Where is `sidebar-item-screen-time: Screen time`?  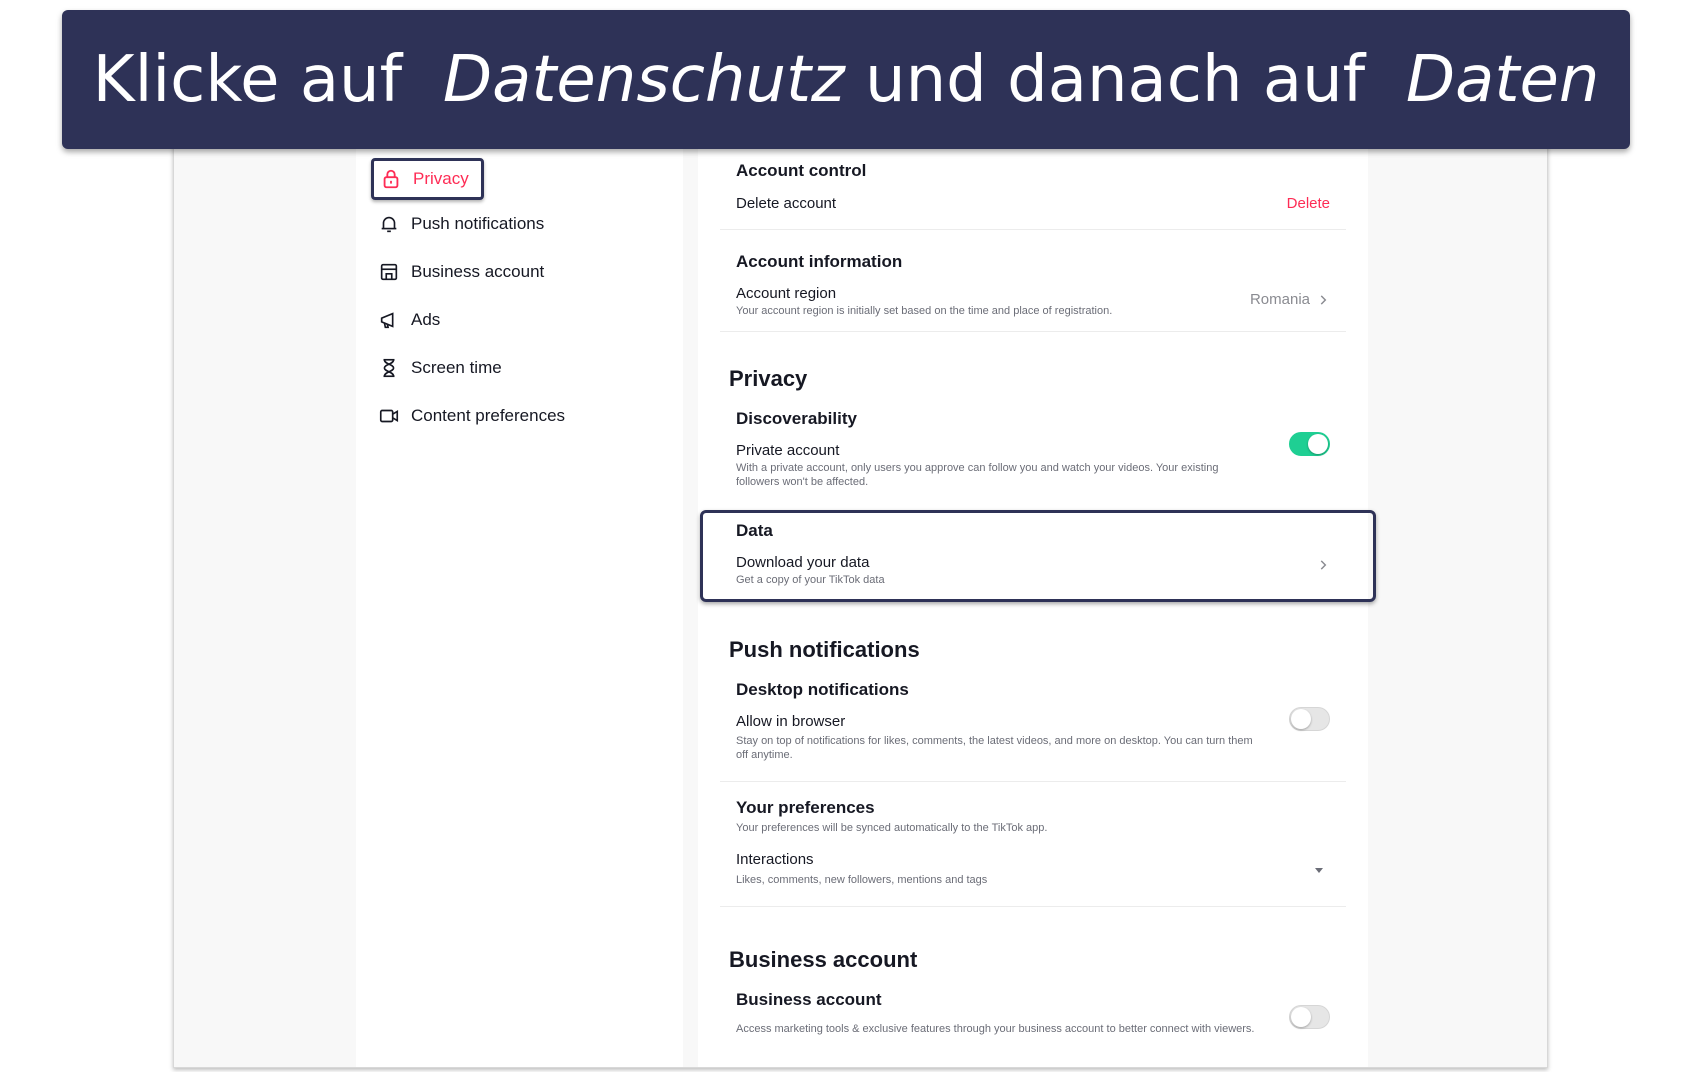
sidebar-item-screen-time: Screen time is located at coordinates (440, 368).